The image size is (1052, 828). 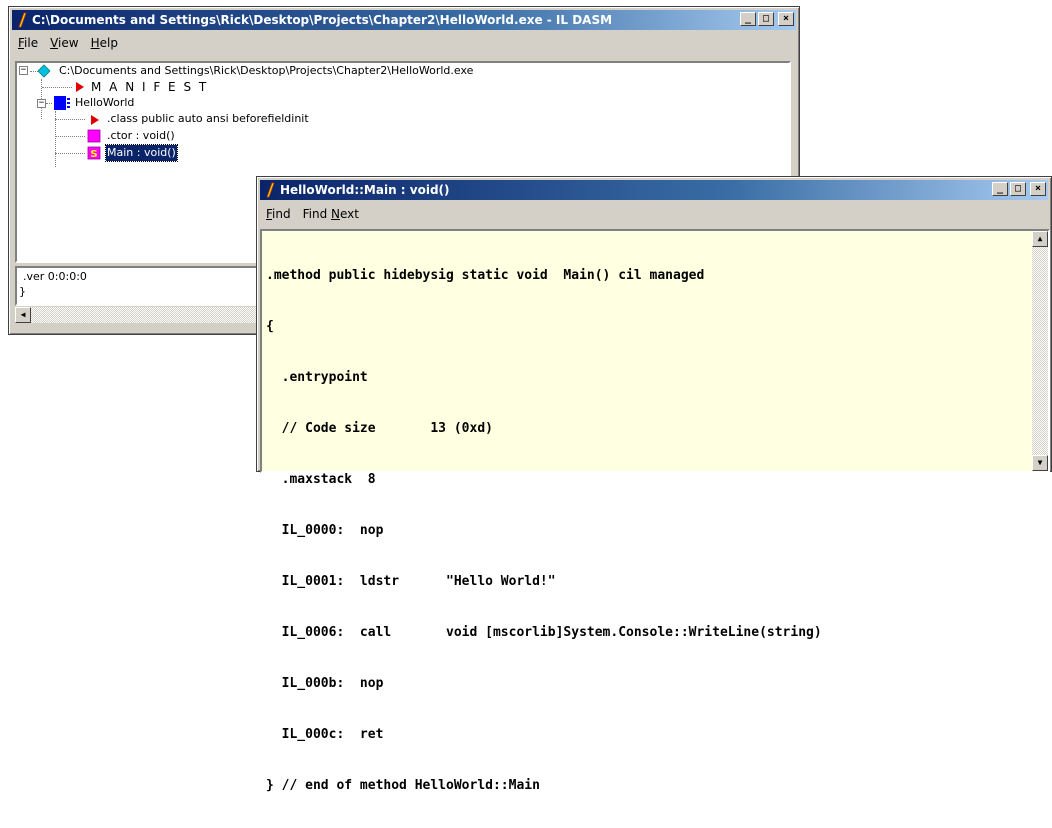 What do you see at coordinates (270, 326) in the screenshot?
I see `code-line: {` at bounding box center [270, 326].